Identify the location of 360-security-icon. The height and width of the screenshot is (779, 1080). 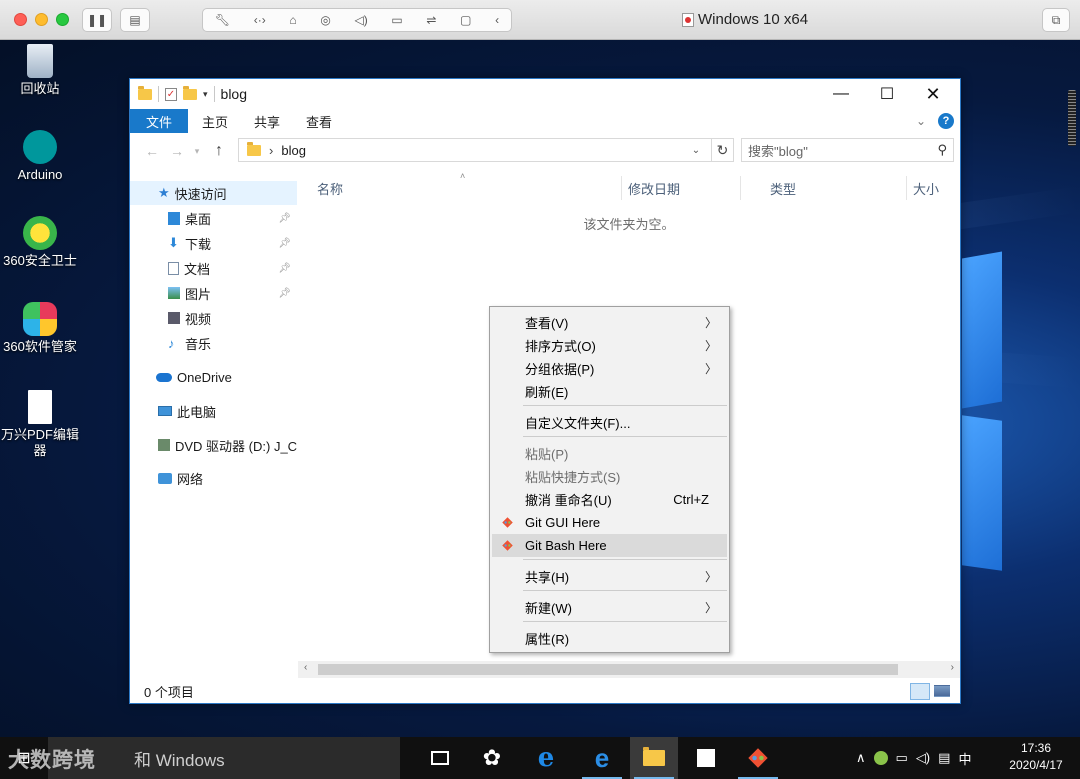
(40, 233).